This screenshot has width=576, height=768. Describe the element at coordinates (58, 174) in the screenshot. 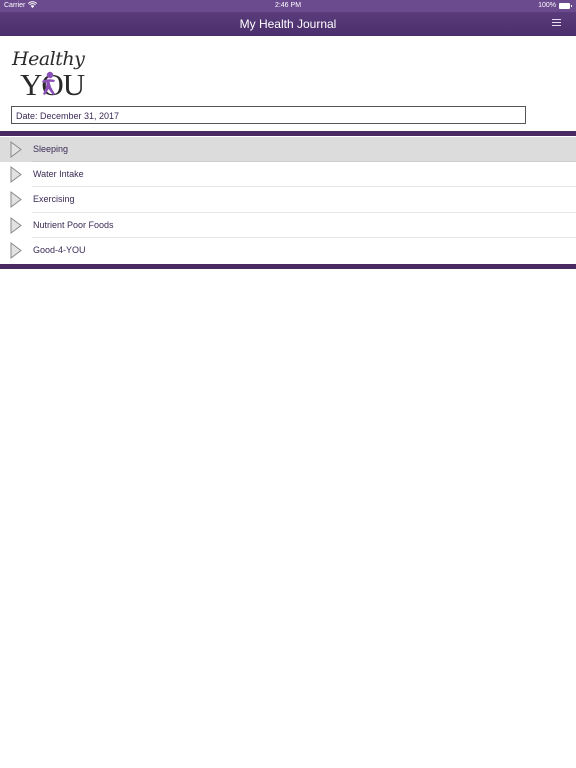

I see `list-item-label: Water Intake` at that location.